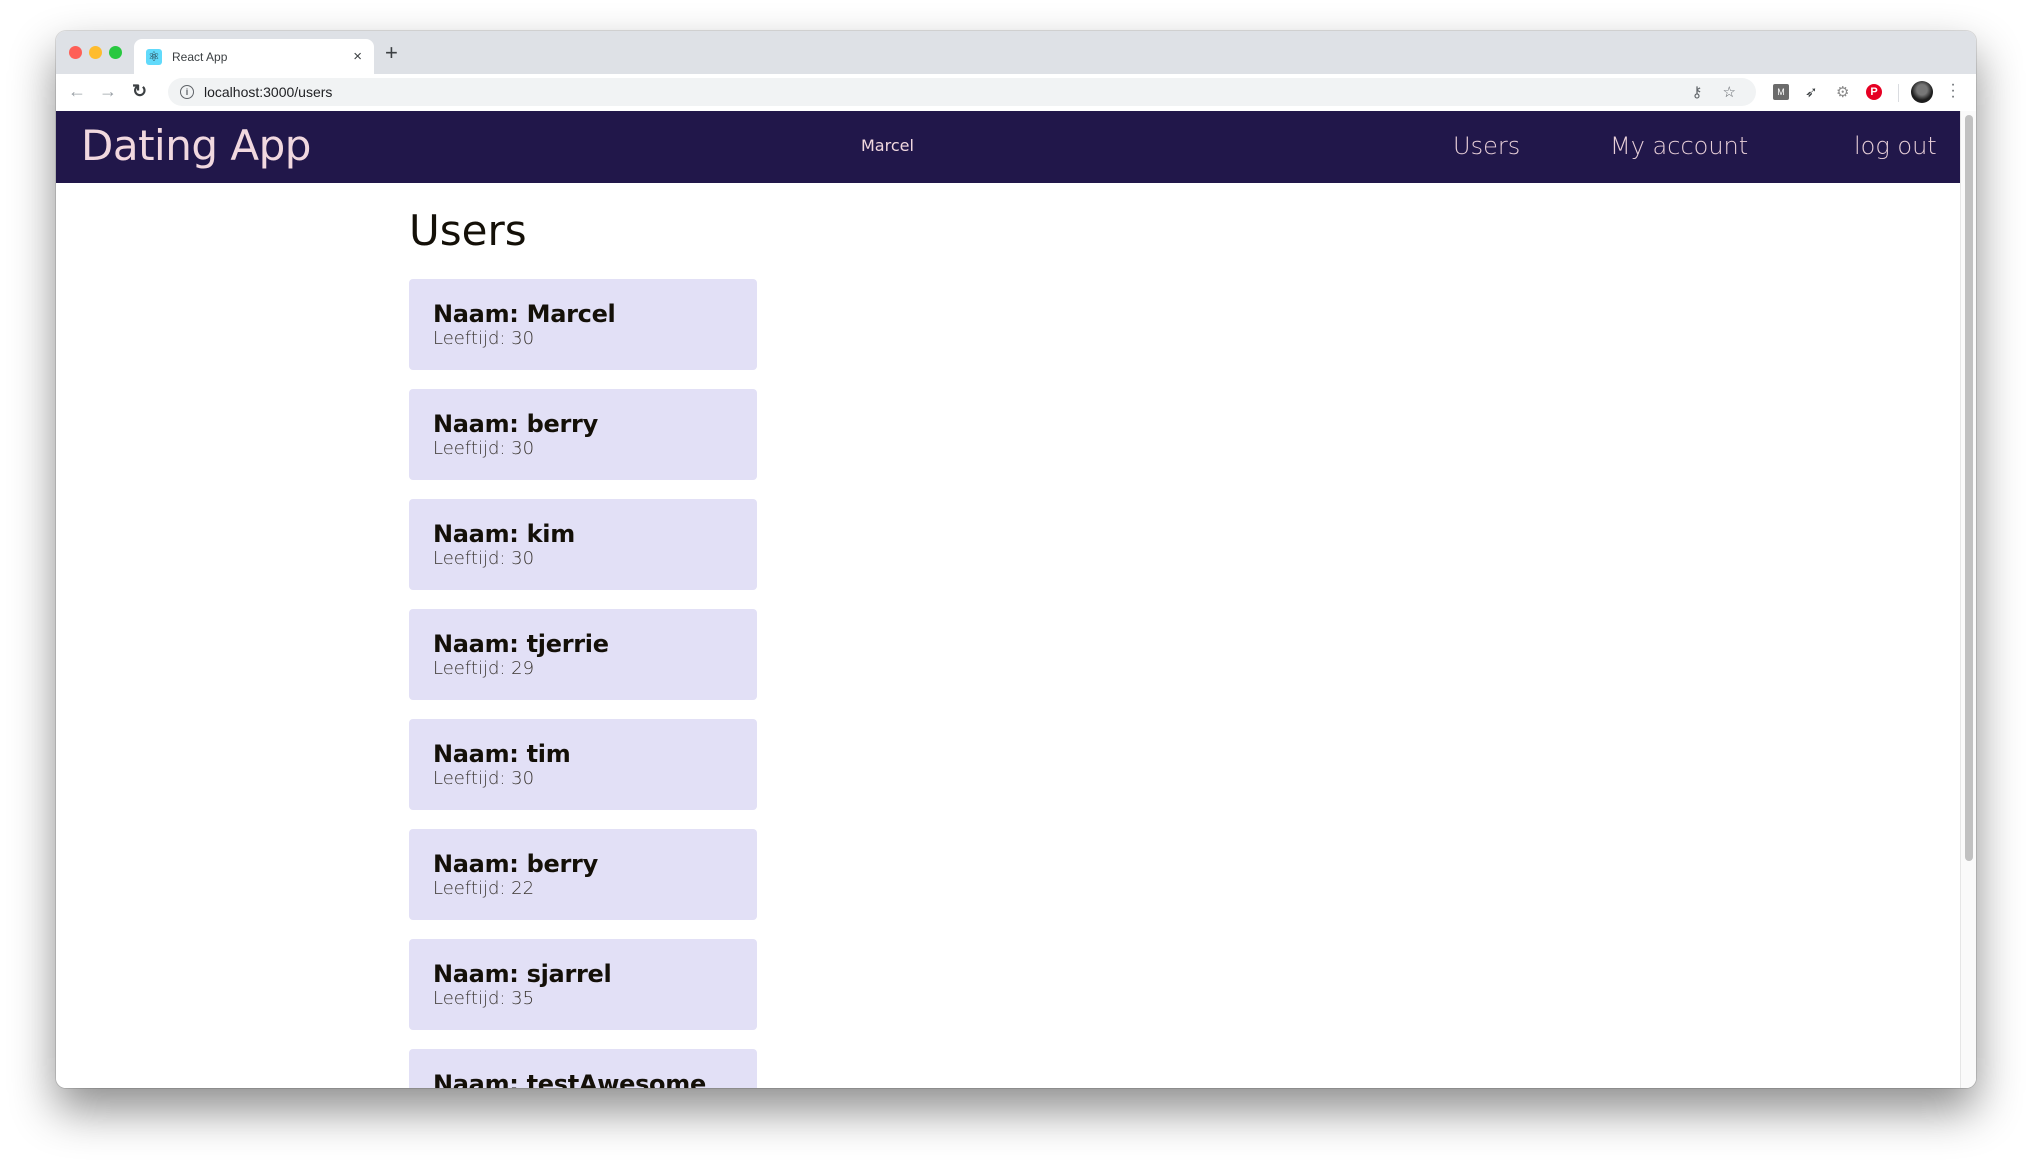  What do you see at coordinates (887, 145) in the screenshot?
I see `current-user-name: Marcel` at bounding box center [887, 145].